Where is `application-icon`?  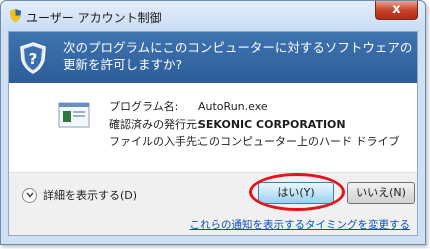
application-icon is located at coordinates (74, 115).